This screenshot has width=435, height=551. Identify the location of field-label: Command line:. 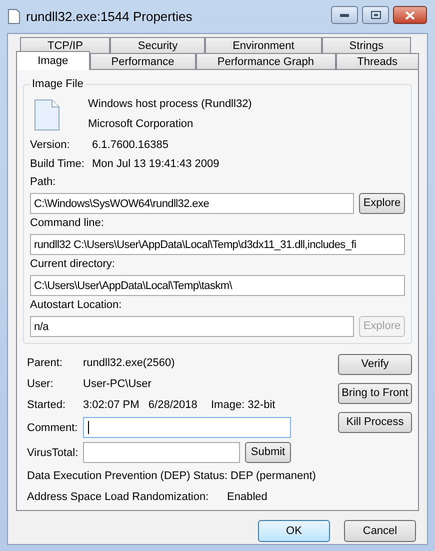
(67, 223).